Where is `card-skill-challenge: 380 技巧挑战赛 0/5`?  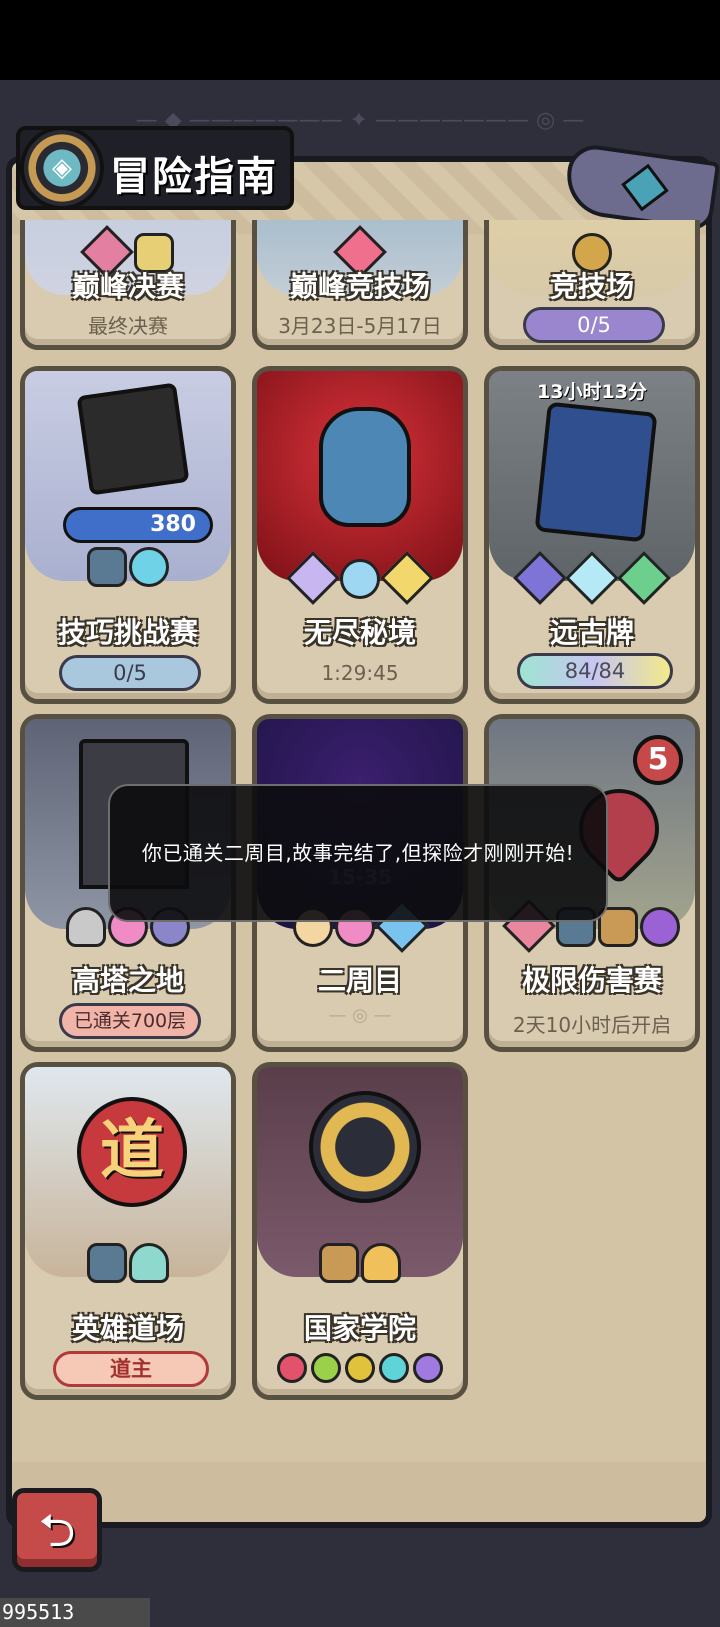
card-skill-challenge: 380 技巧挑战赛 0/5 is located at coordinates (128, 535).